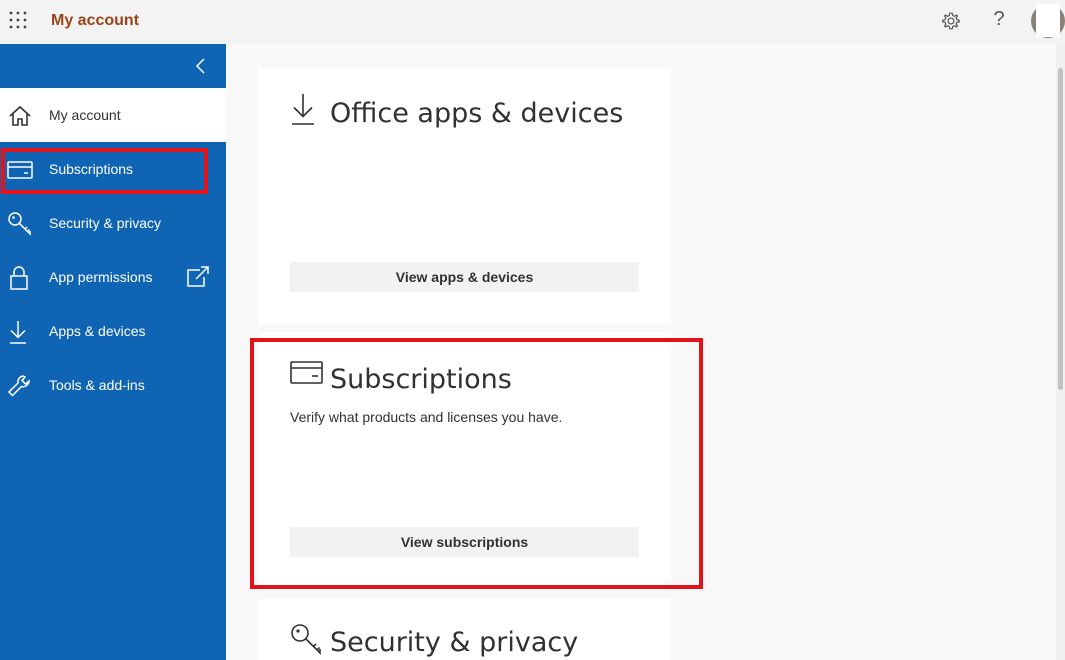 The height and width of the screenshot is (660, 1065). I want to click on scroll-thumb, so click(1060, 229).